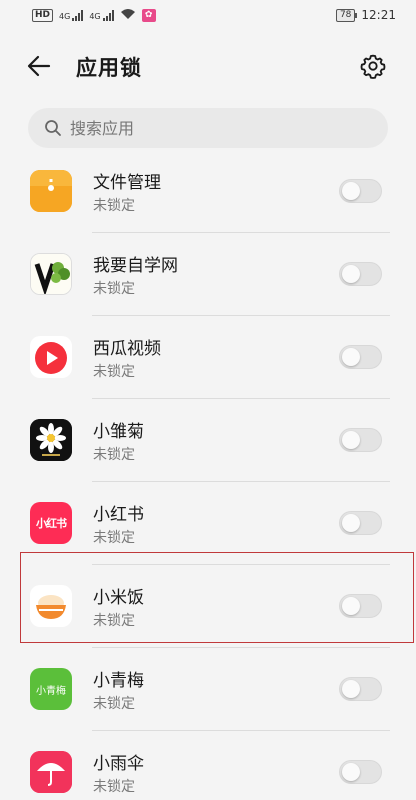  Describe the element at coordinates (53, 128) in the screenshot. I see `search-icon` at that location.